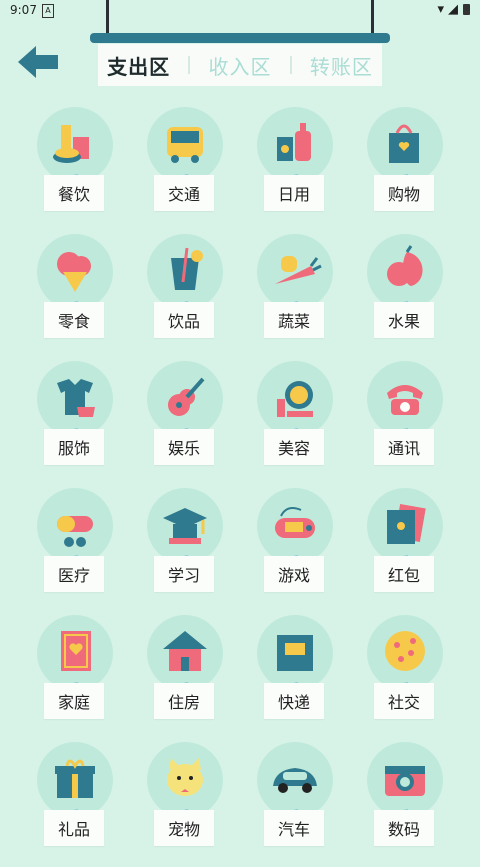 The height and width of the screenshot is (867, 480). What do you see at coordinates (294, 447) in the screenshot?
I see `category-label: 美容` at bounding box center [294, 447].